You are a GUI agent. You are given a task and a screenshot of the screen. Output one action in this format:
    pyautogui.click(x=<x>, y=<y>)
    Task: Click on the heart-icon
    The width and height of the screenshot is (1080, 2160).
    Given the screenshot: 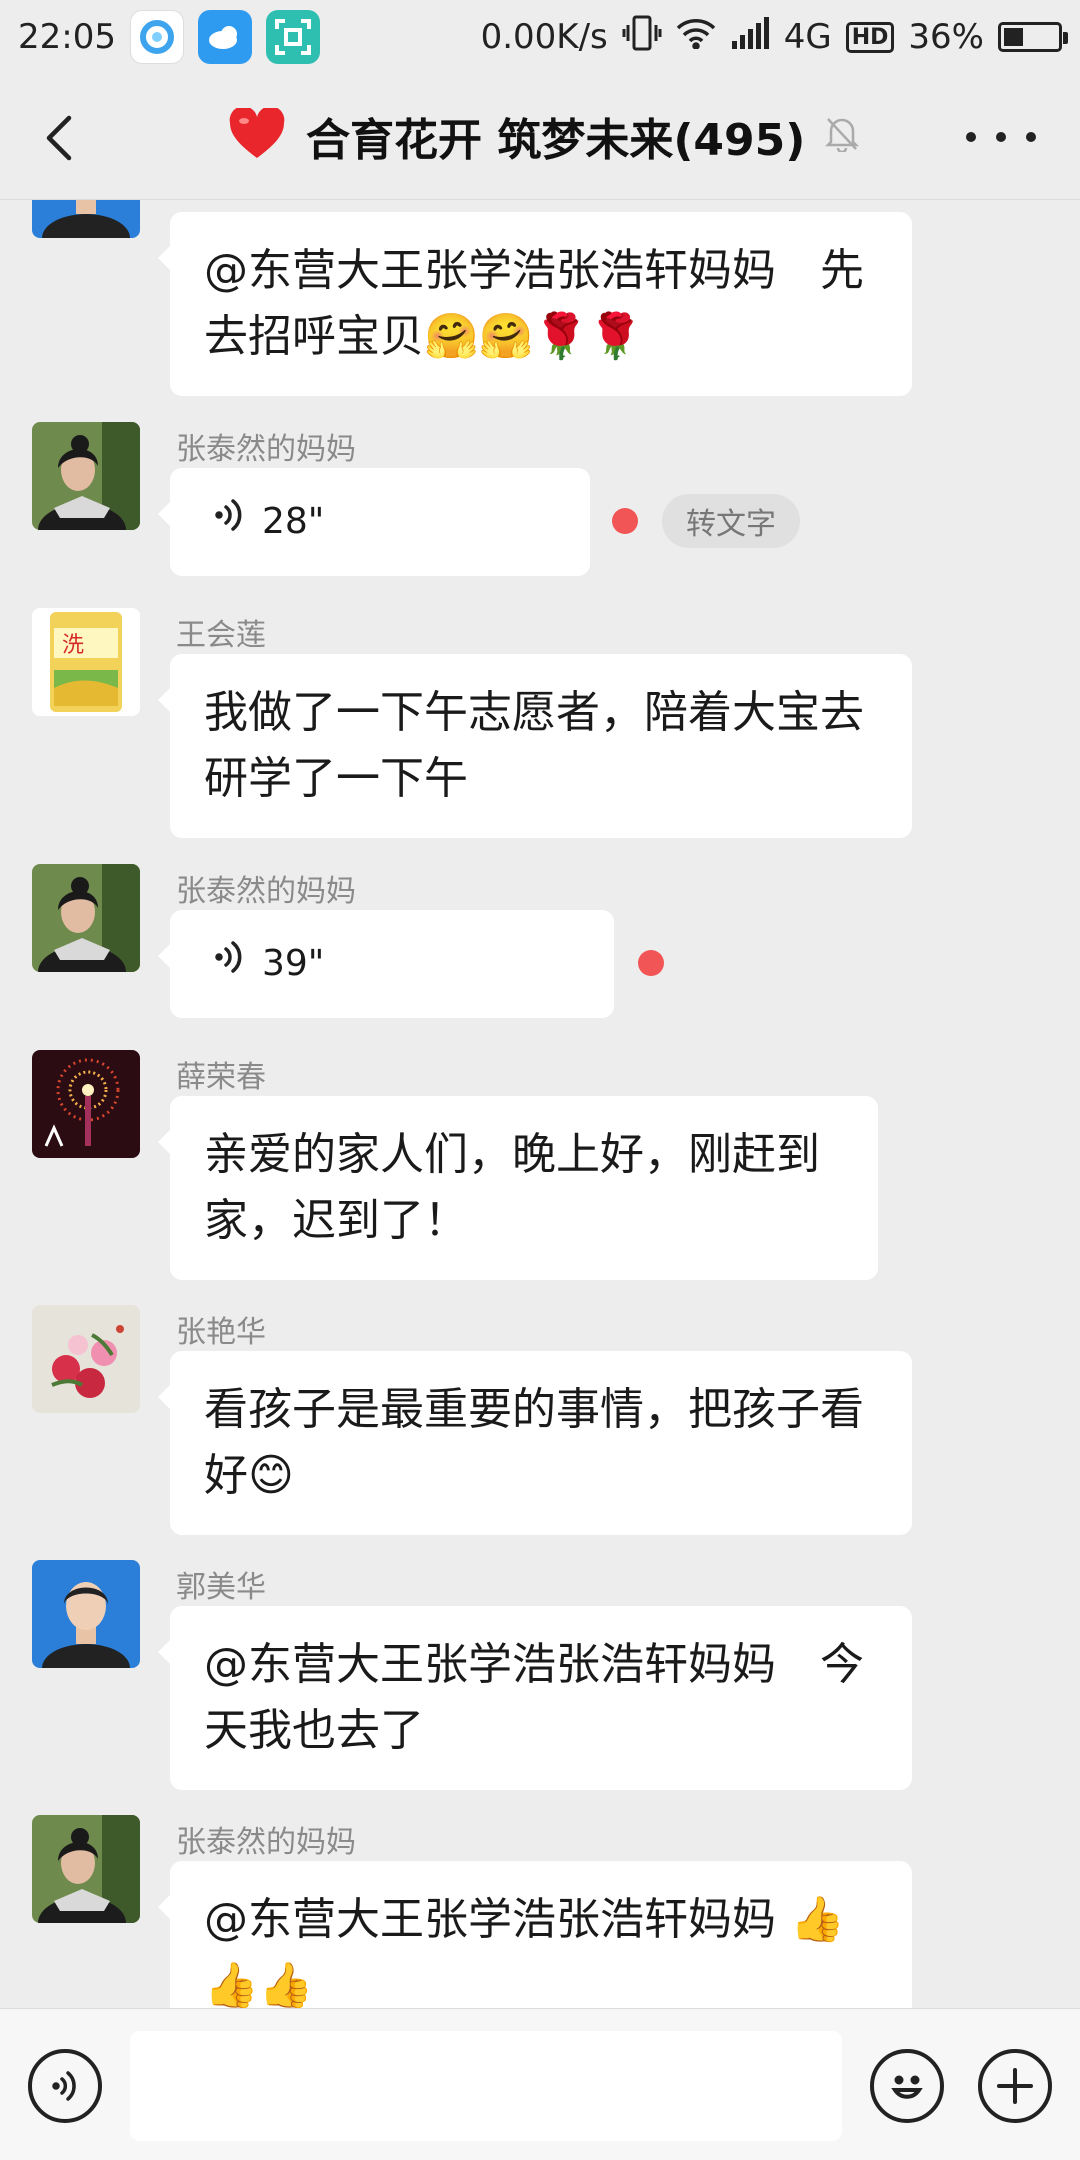 What is the action you would take?
    pyautogui.click(x=257, y=135)
    